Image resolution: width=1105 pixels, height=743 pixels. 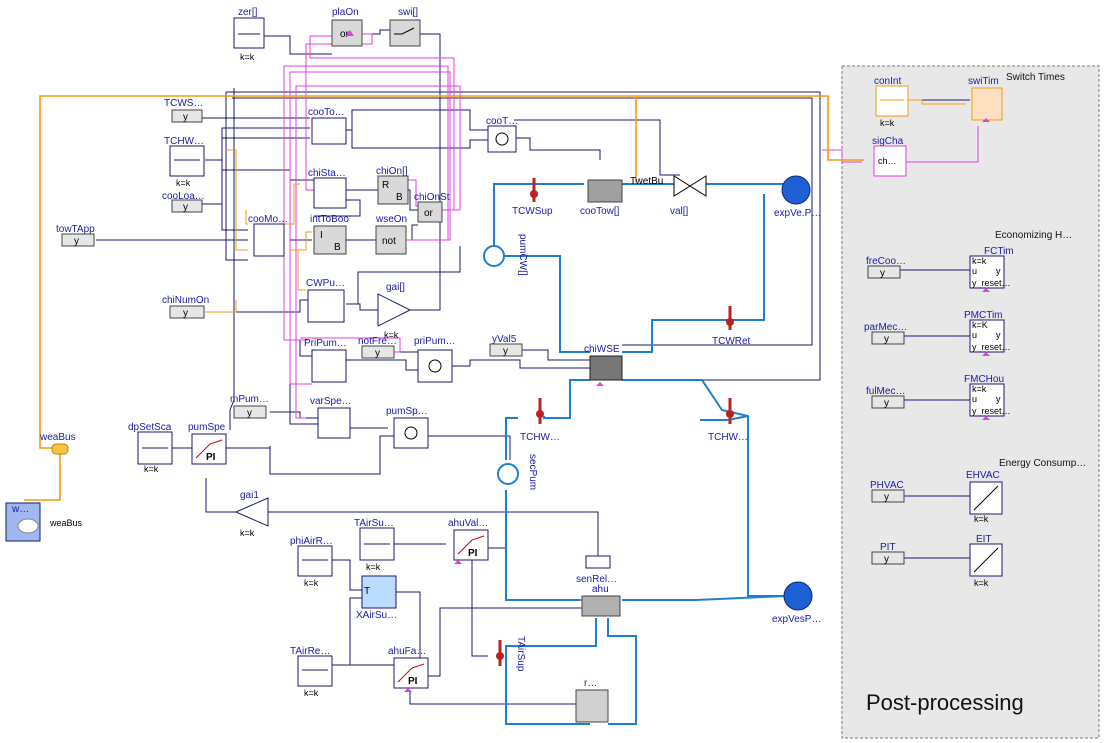 I want to click on block-towTApp: towTApp y, so click(x=75, y=235).